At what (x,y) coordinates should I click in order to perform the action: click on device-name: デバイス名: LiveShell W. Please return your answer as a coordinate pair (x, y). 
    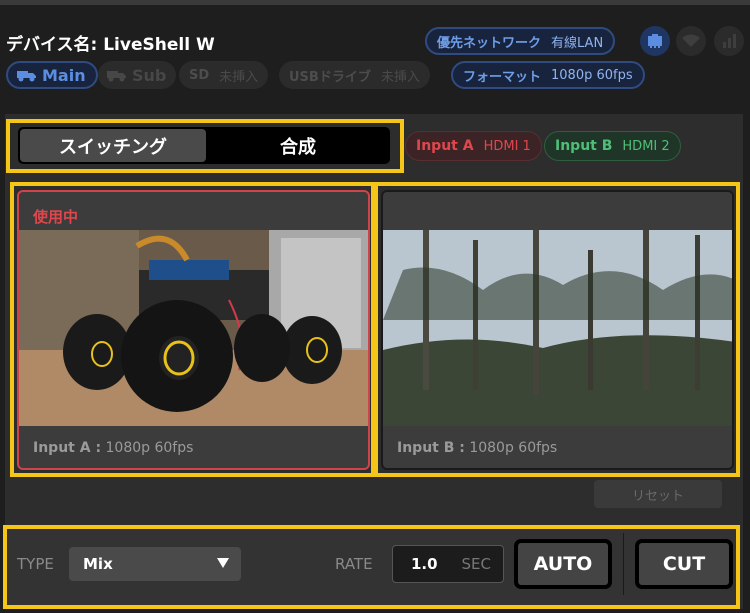
    Looking at the image, I should click on (110, 42).